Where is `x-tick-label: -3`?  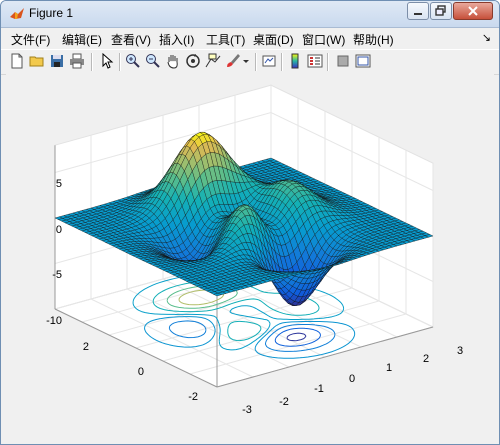
x-tick-label: -3 is located at coordinates (247, 410).